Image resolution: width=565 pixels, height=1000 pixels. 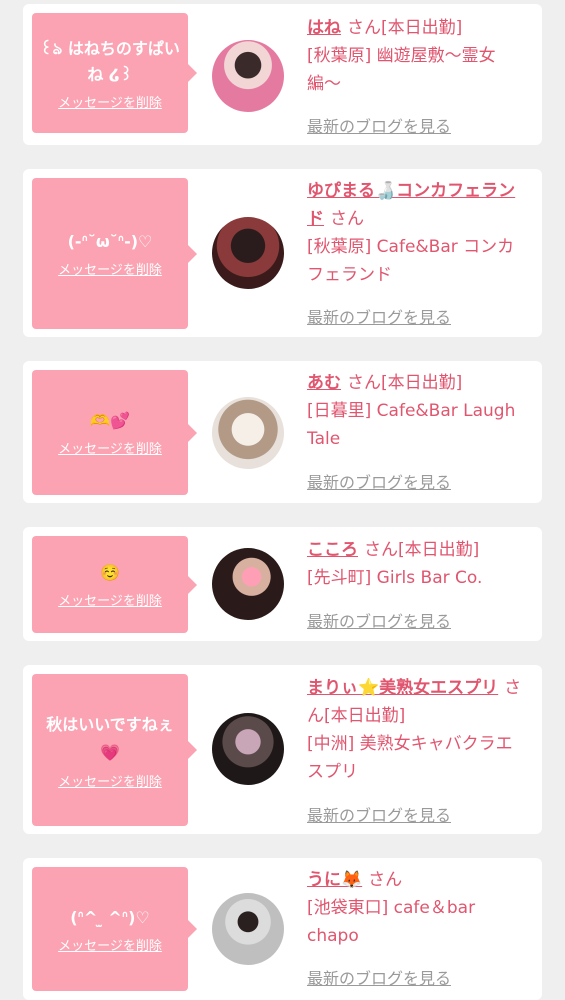 I want to click on message-text: ☺️, so click(x=110, y=572).